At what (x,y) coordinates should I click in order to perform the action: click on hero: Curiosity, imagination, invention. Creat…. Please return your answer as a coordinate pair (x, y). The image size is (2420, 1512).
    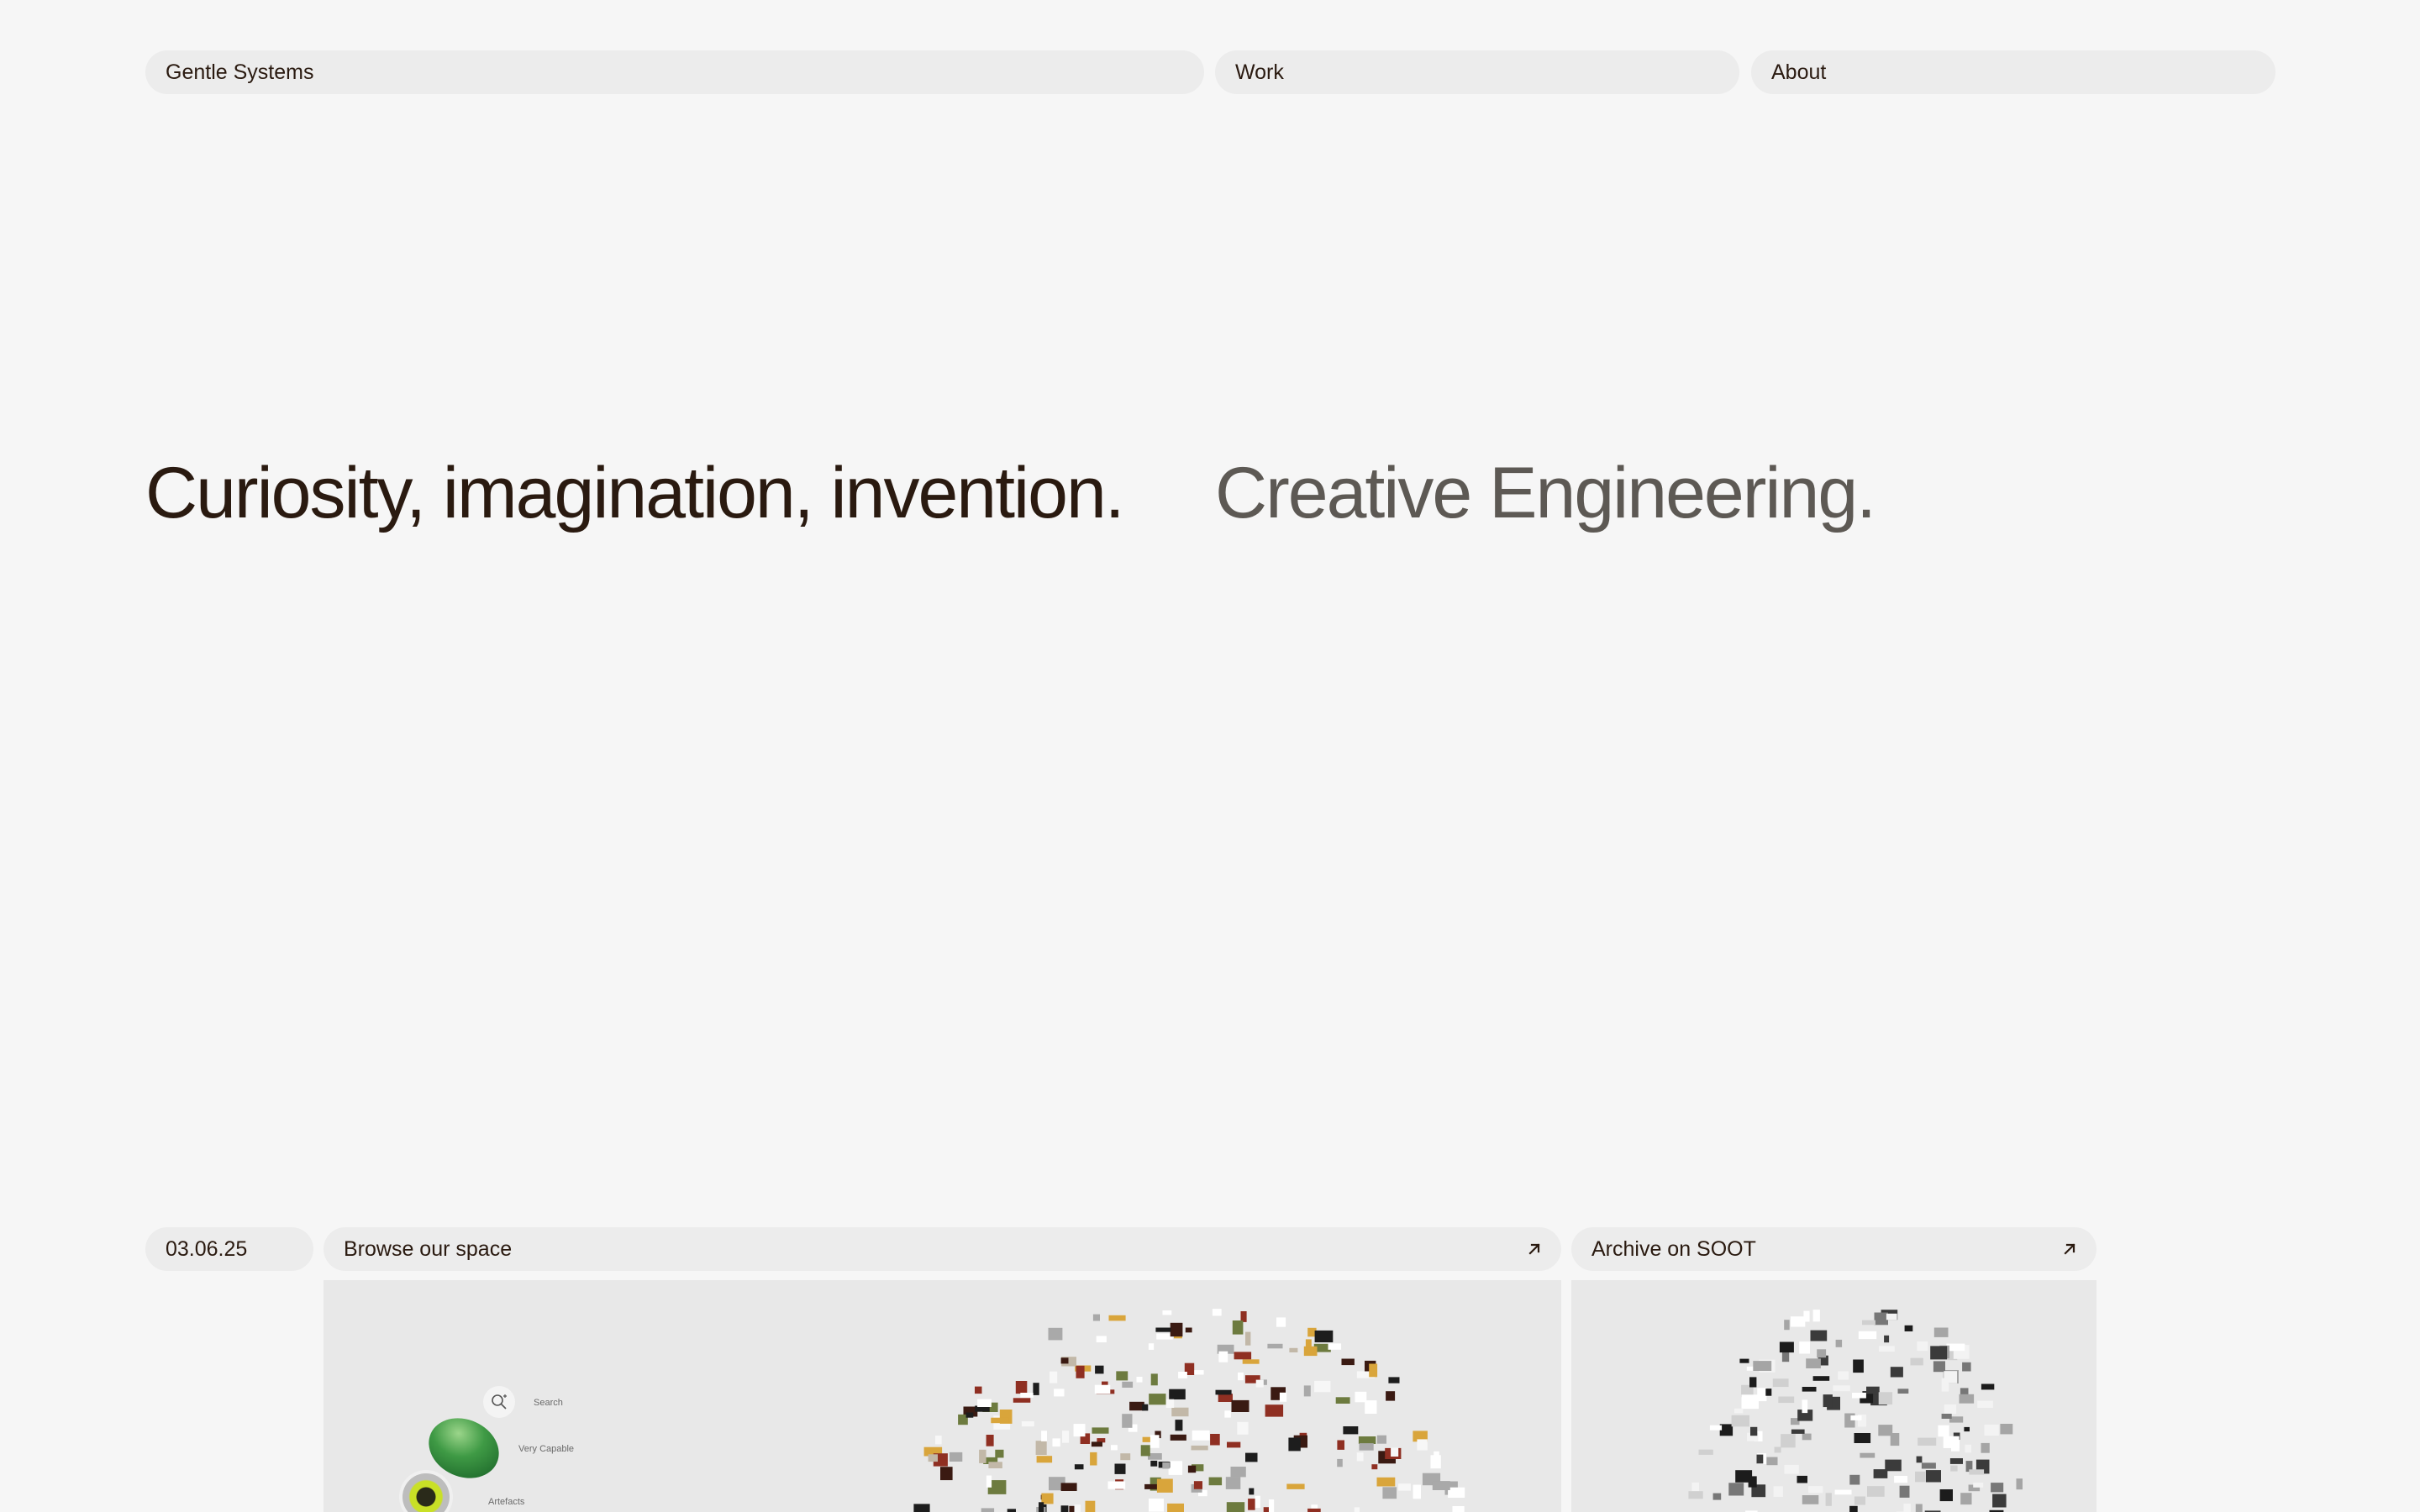
    Looking at the image, I should click on (1210, 493).